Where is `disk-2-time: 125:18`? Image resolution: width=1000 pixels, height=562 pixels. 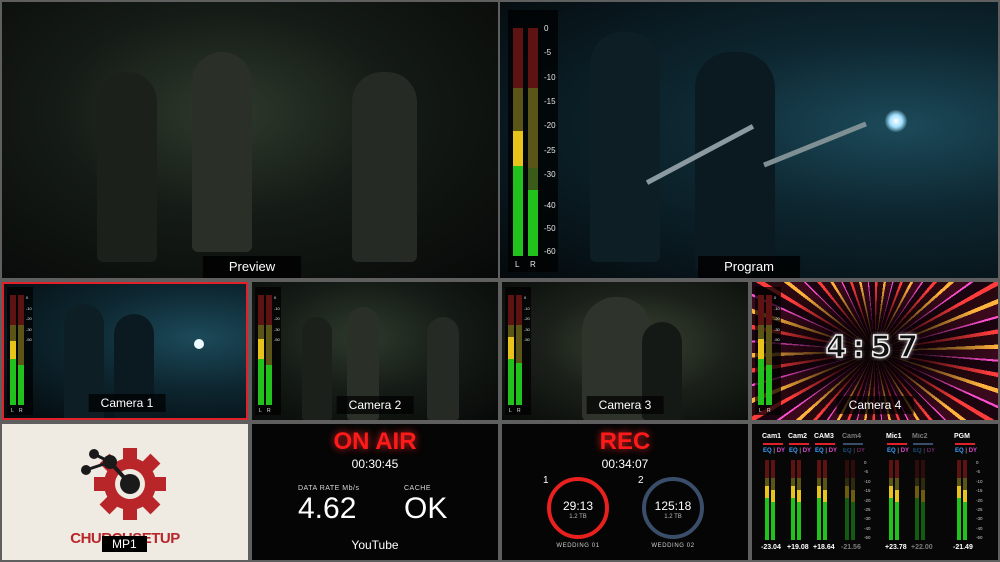
disk-2-time: 125:18 is located at coordinates (673, 506).